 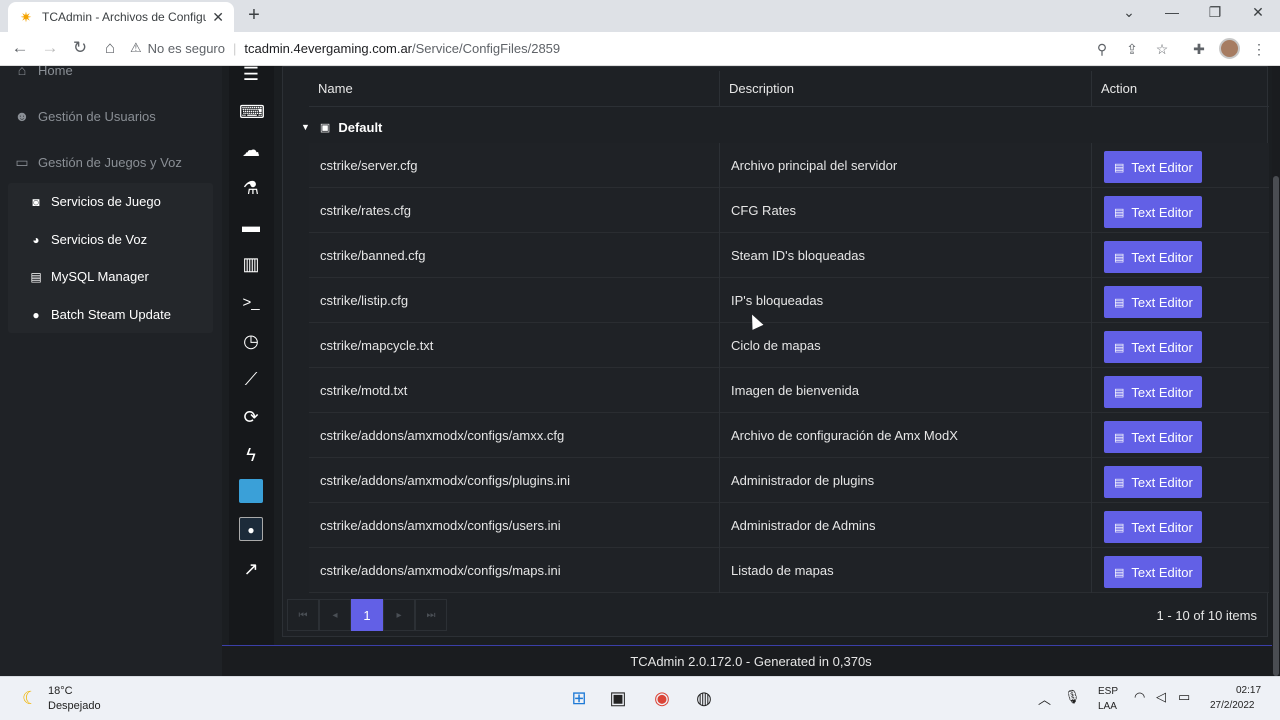 I want to click on bookmark-star-icon: ☆, so click(x=1162, y=49).